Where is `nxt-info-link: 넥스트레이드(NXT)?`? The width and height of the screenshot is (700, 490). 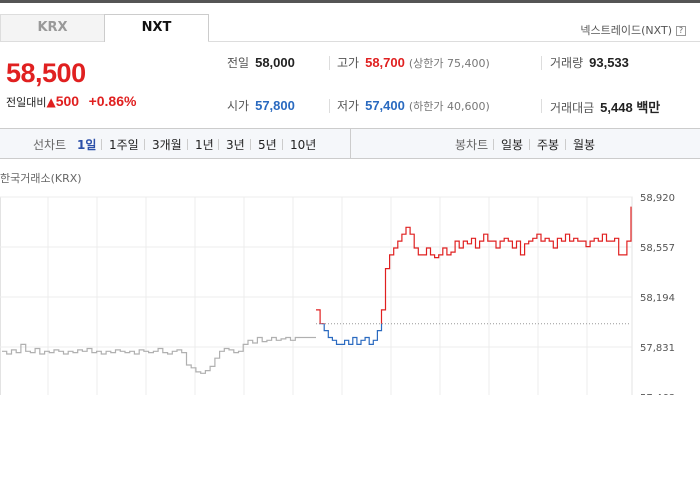 nxt-info-link: 넥스트레이드(NXT)? is located at coordinates (633, 30).